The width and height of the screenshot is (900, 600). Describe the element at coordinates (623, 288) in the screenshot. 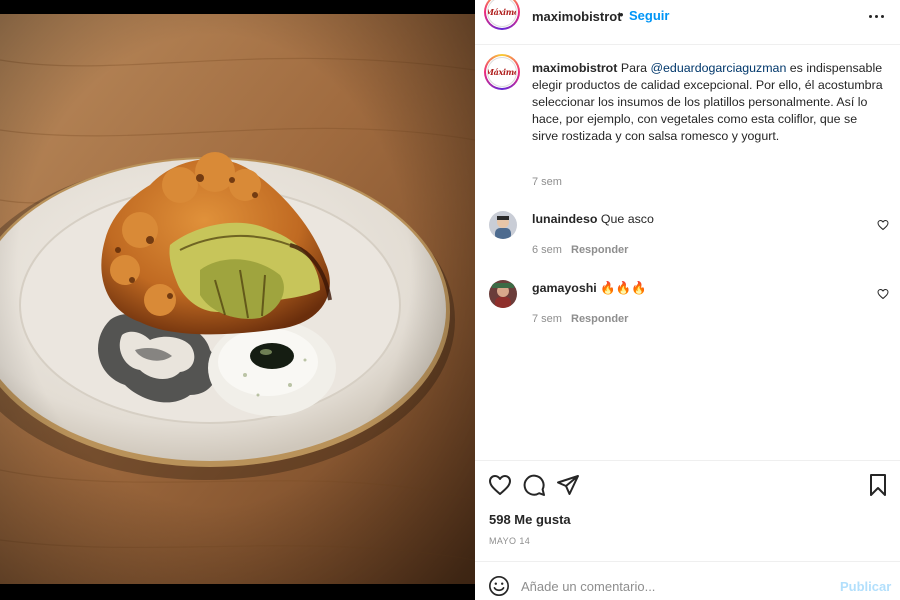

I see `comment-text: 🔥🔥🔥` at that location.